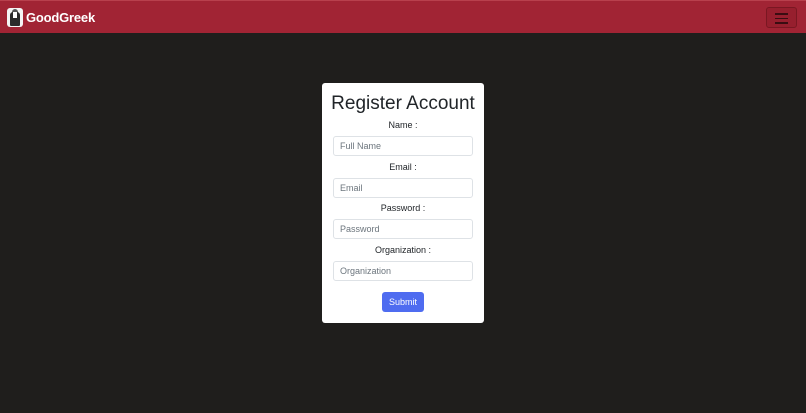 This screenshot has height=413, width=806. I want to click on password-label: Password :, so click(403, 208).